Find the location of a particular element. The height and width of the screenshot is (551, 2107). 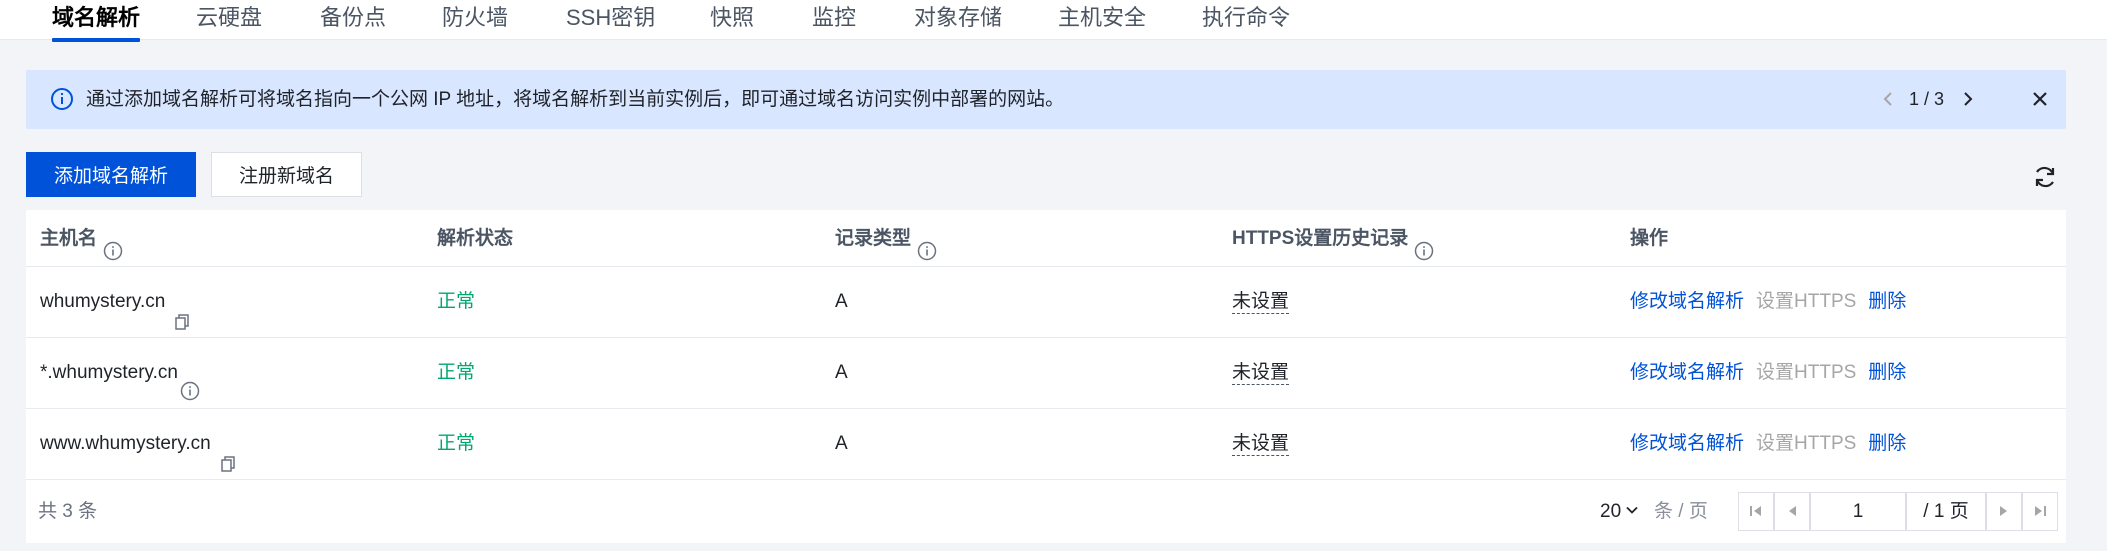

tab-object-storage: 对象存储 is located at coordinates (958, 20).